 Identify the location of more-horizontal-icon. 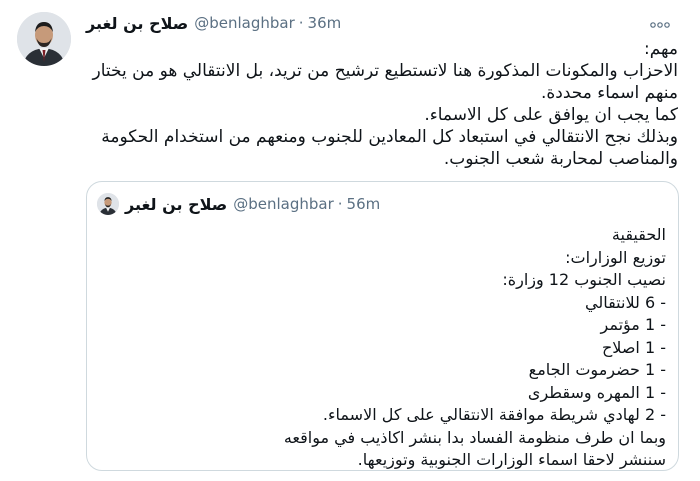
(660, 22).